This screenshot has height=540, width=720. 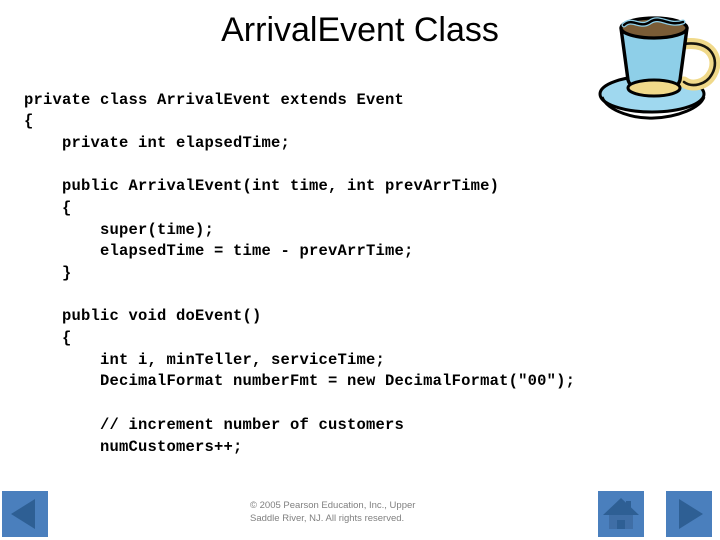 I want to click on triangle-right-icon, so click(x=691, y=514).